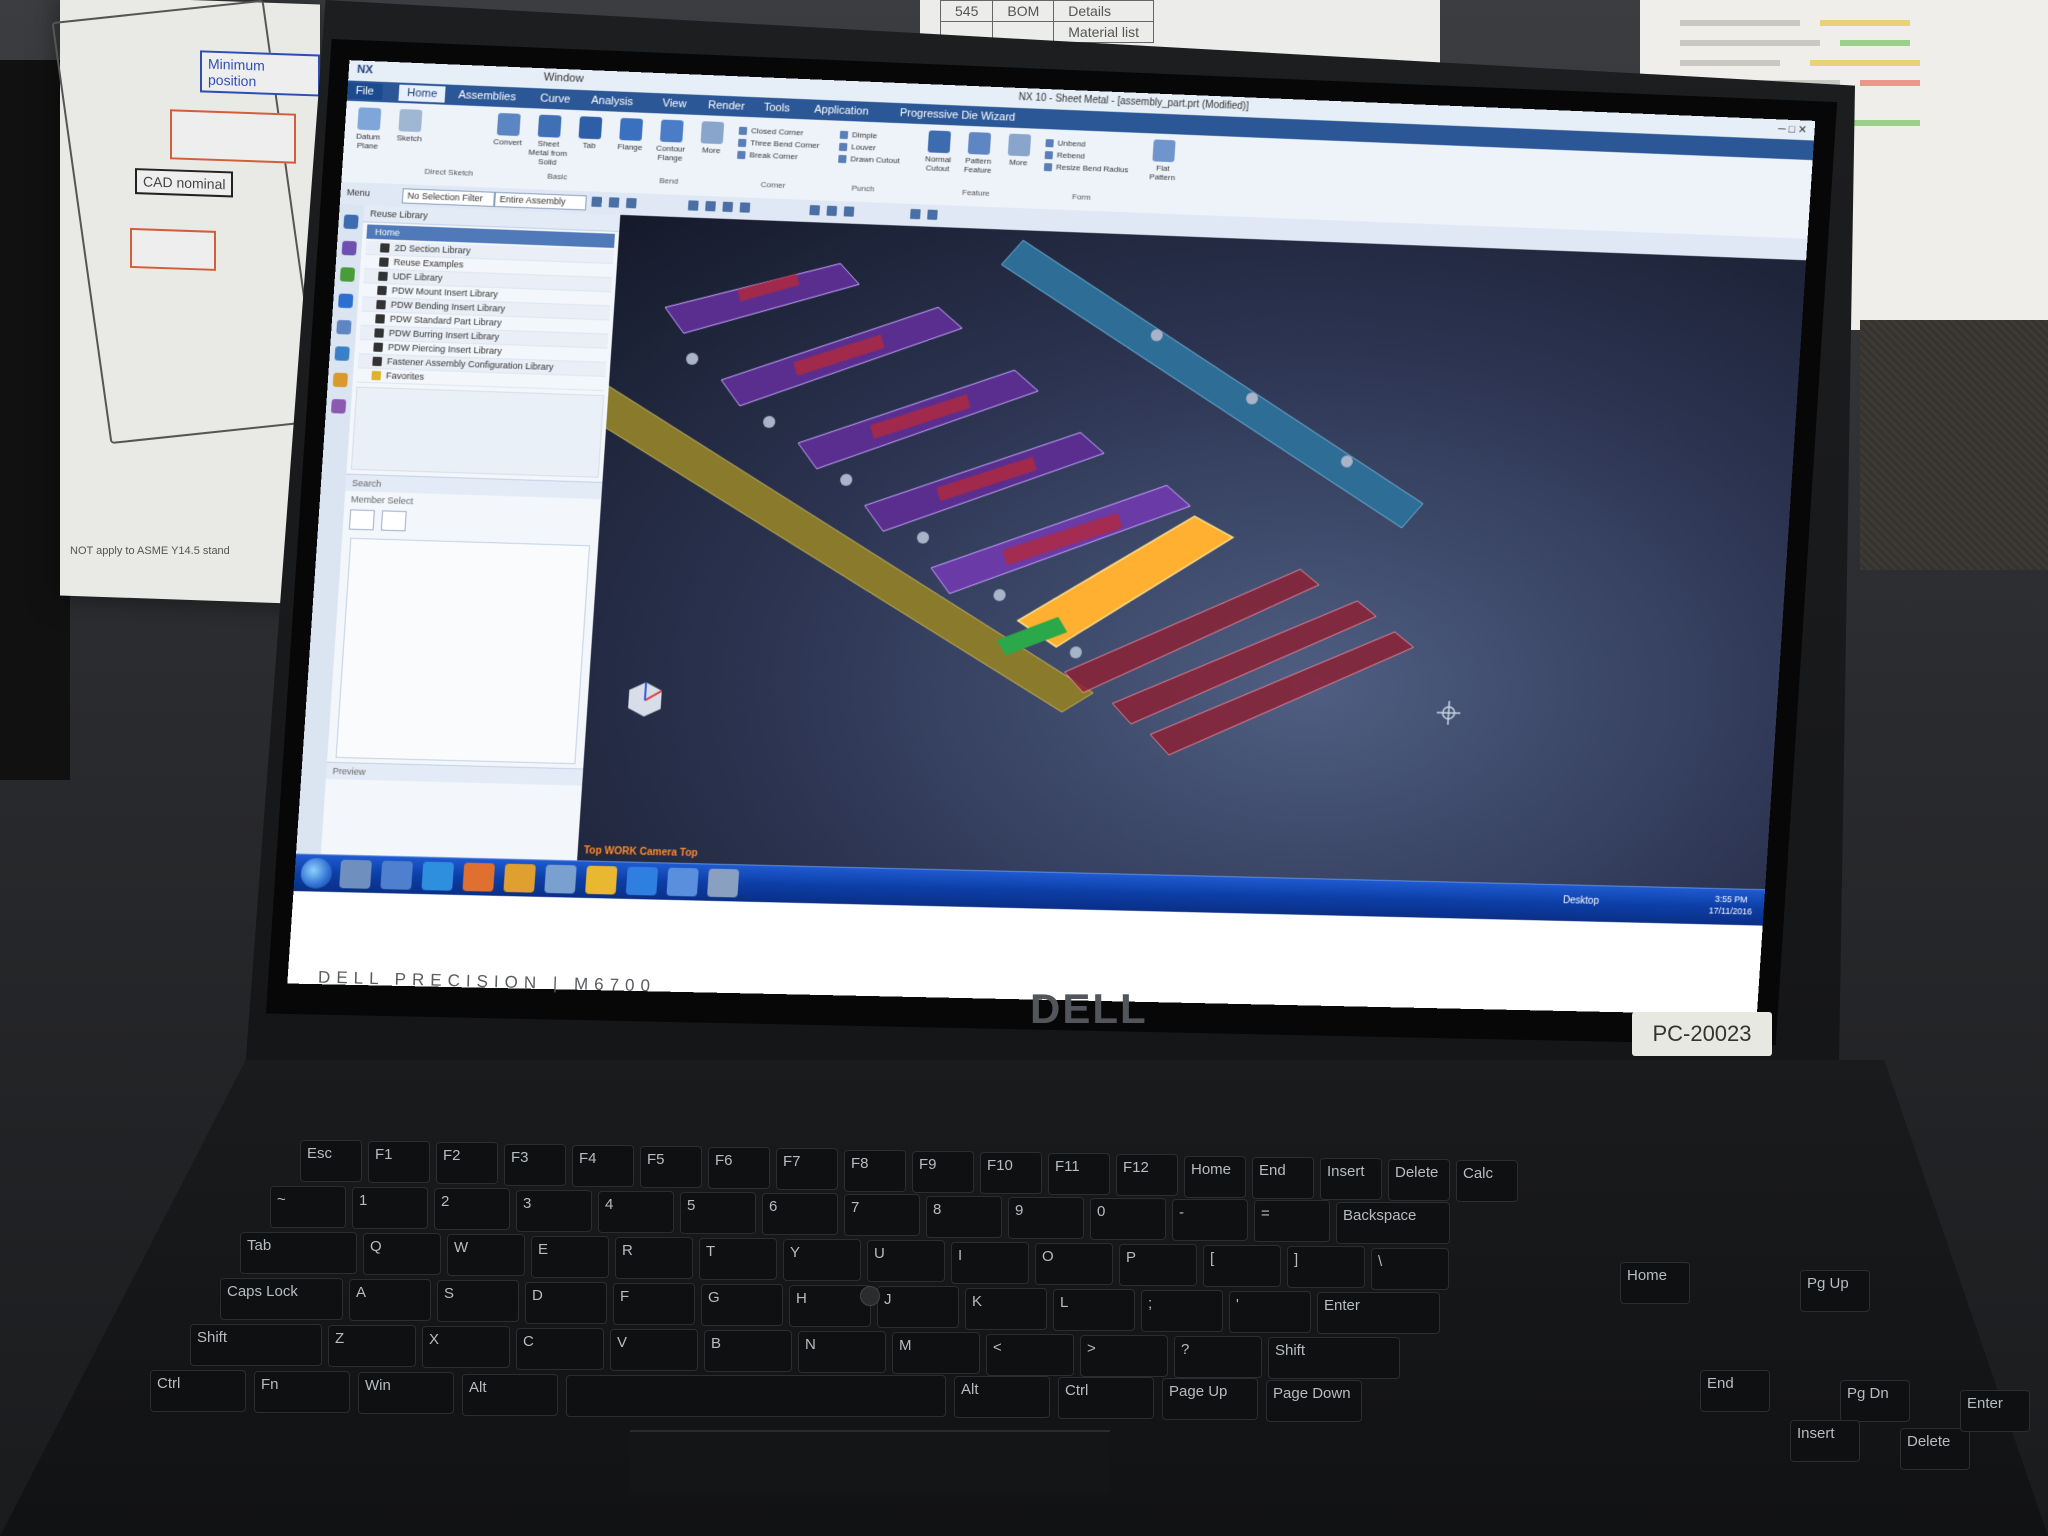 The width and height of the screenshot is (2048, 1536). What do you see at coordinates (331, 1161) in the screenshot?
I see `key-esc: Esc` at bounding box center [331, 1161].